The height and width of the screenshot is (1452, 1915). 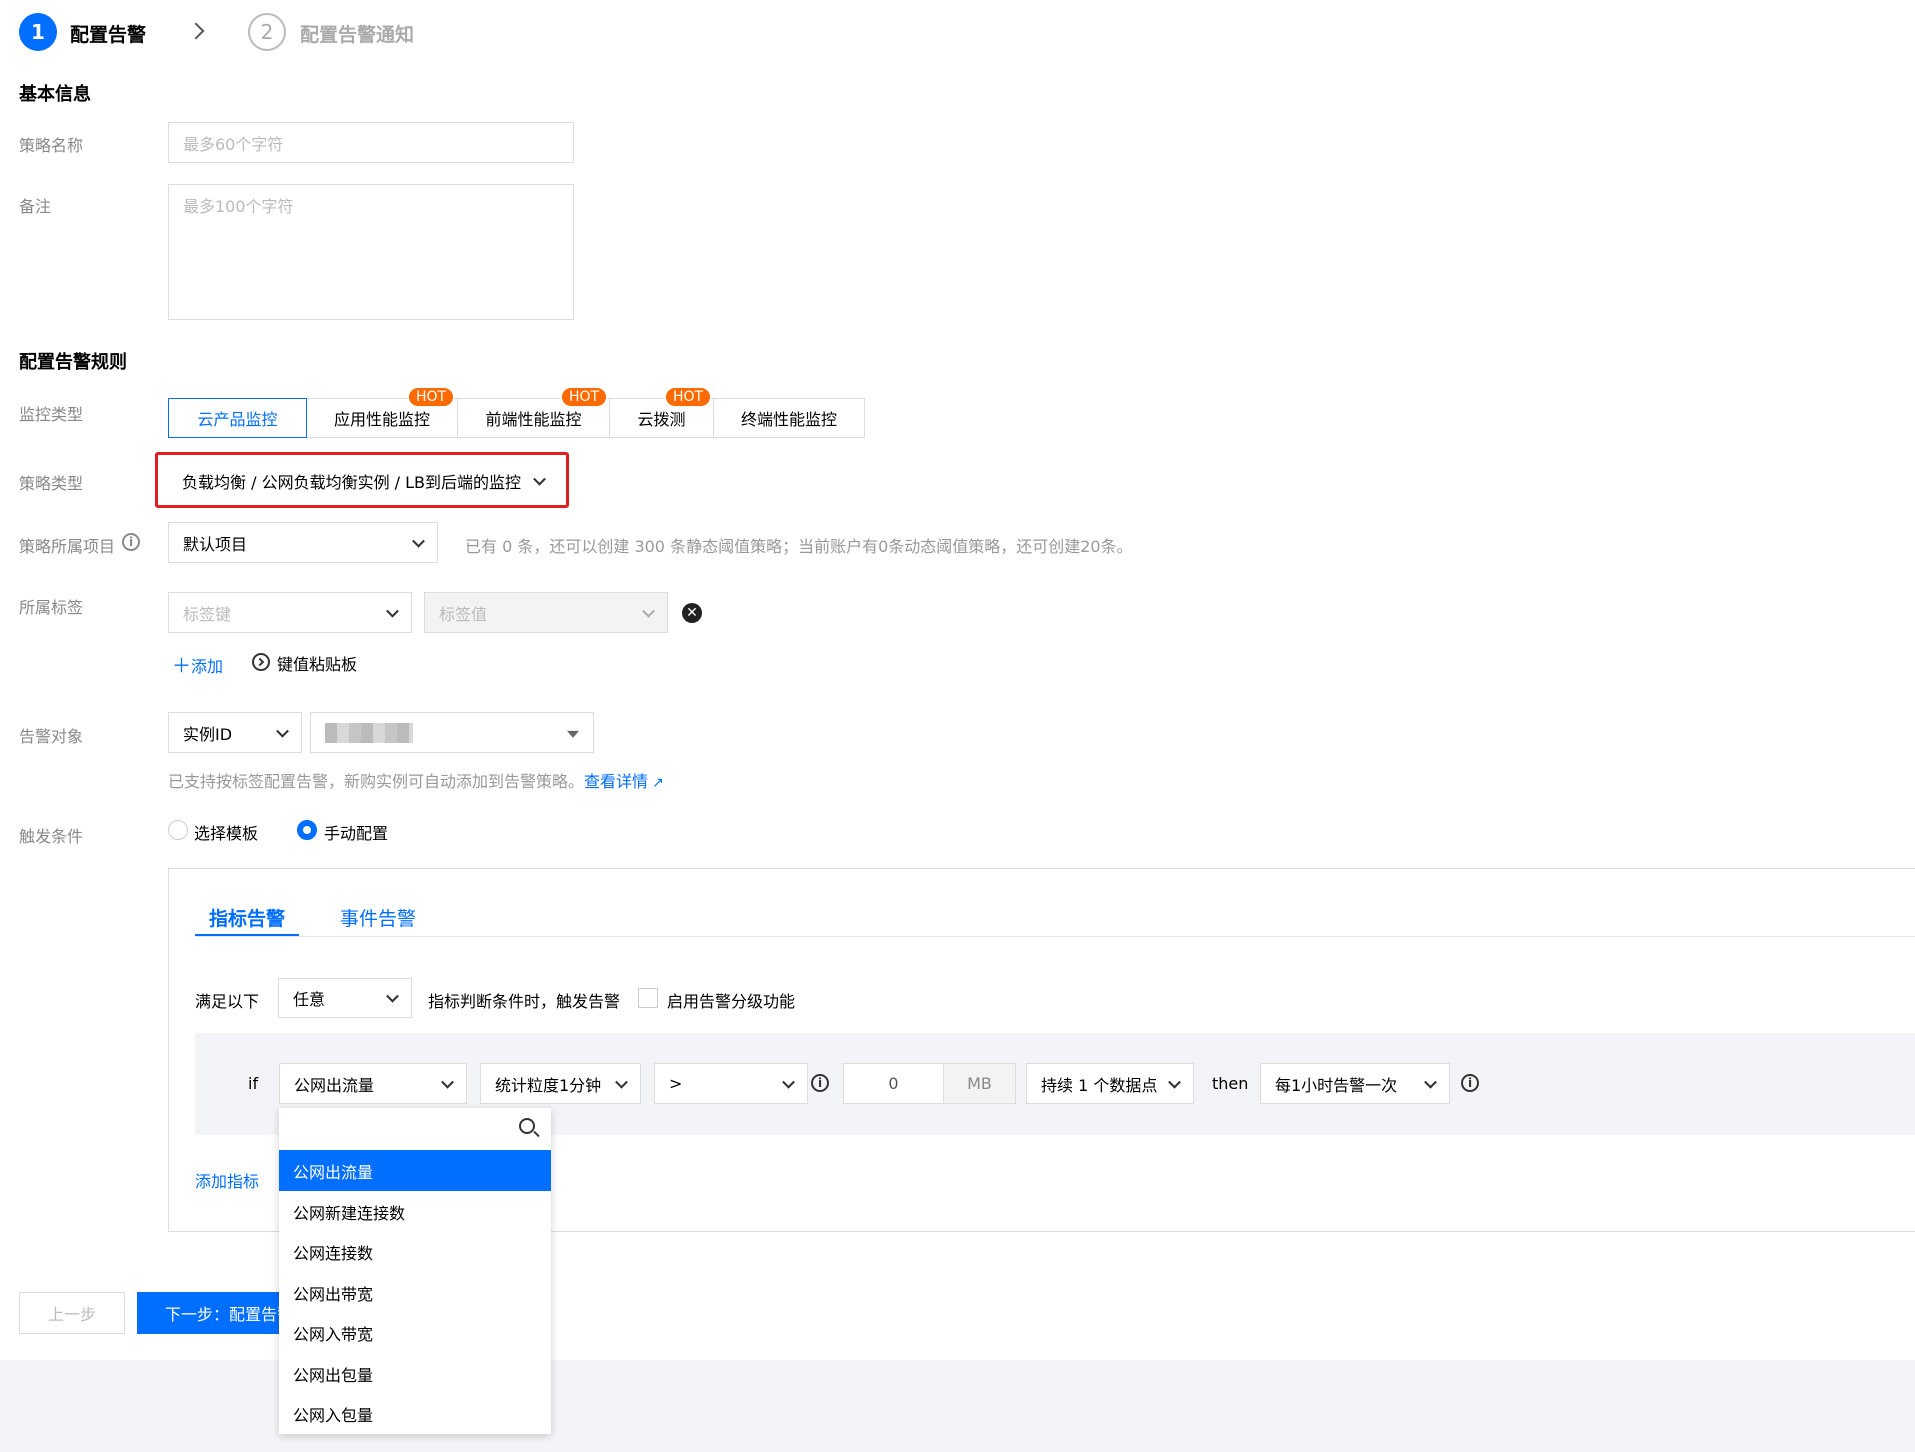 What do you see at coordinates (381, 419) in the screenshot?
I see `monitor-type-label-text: 应用性能监控` at bounding box center [381, 419].